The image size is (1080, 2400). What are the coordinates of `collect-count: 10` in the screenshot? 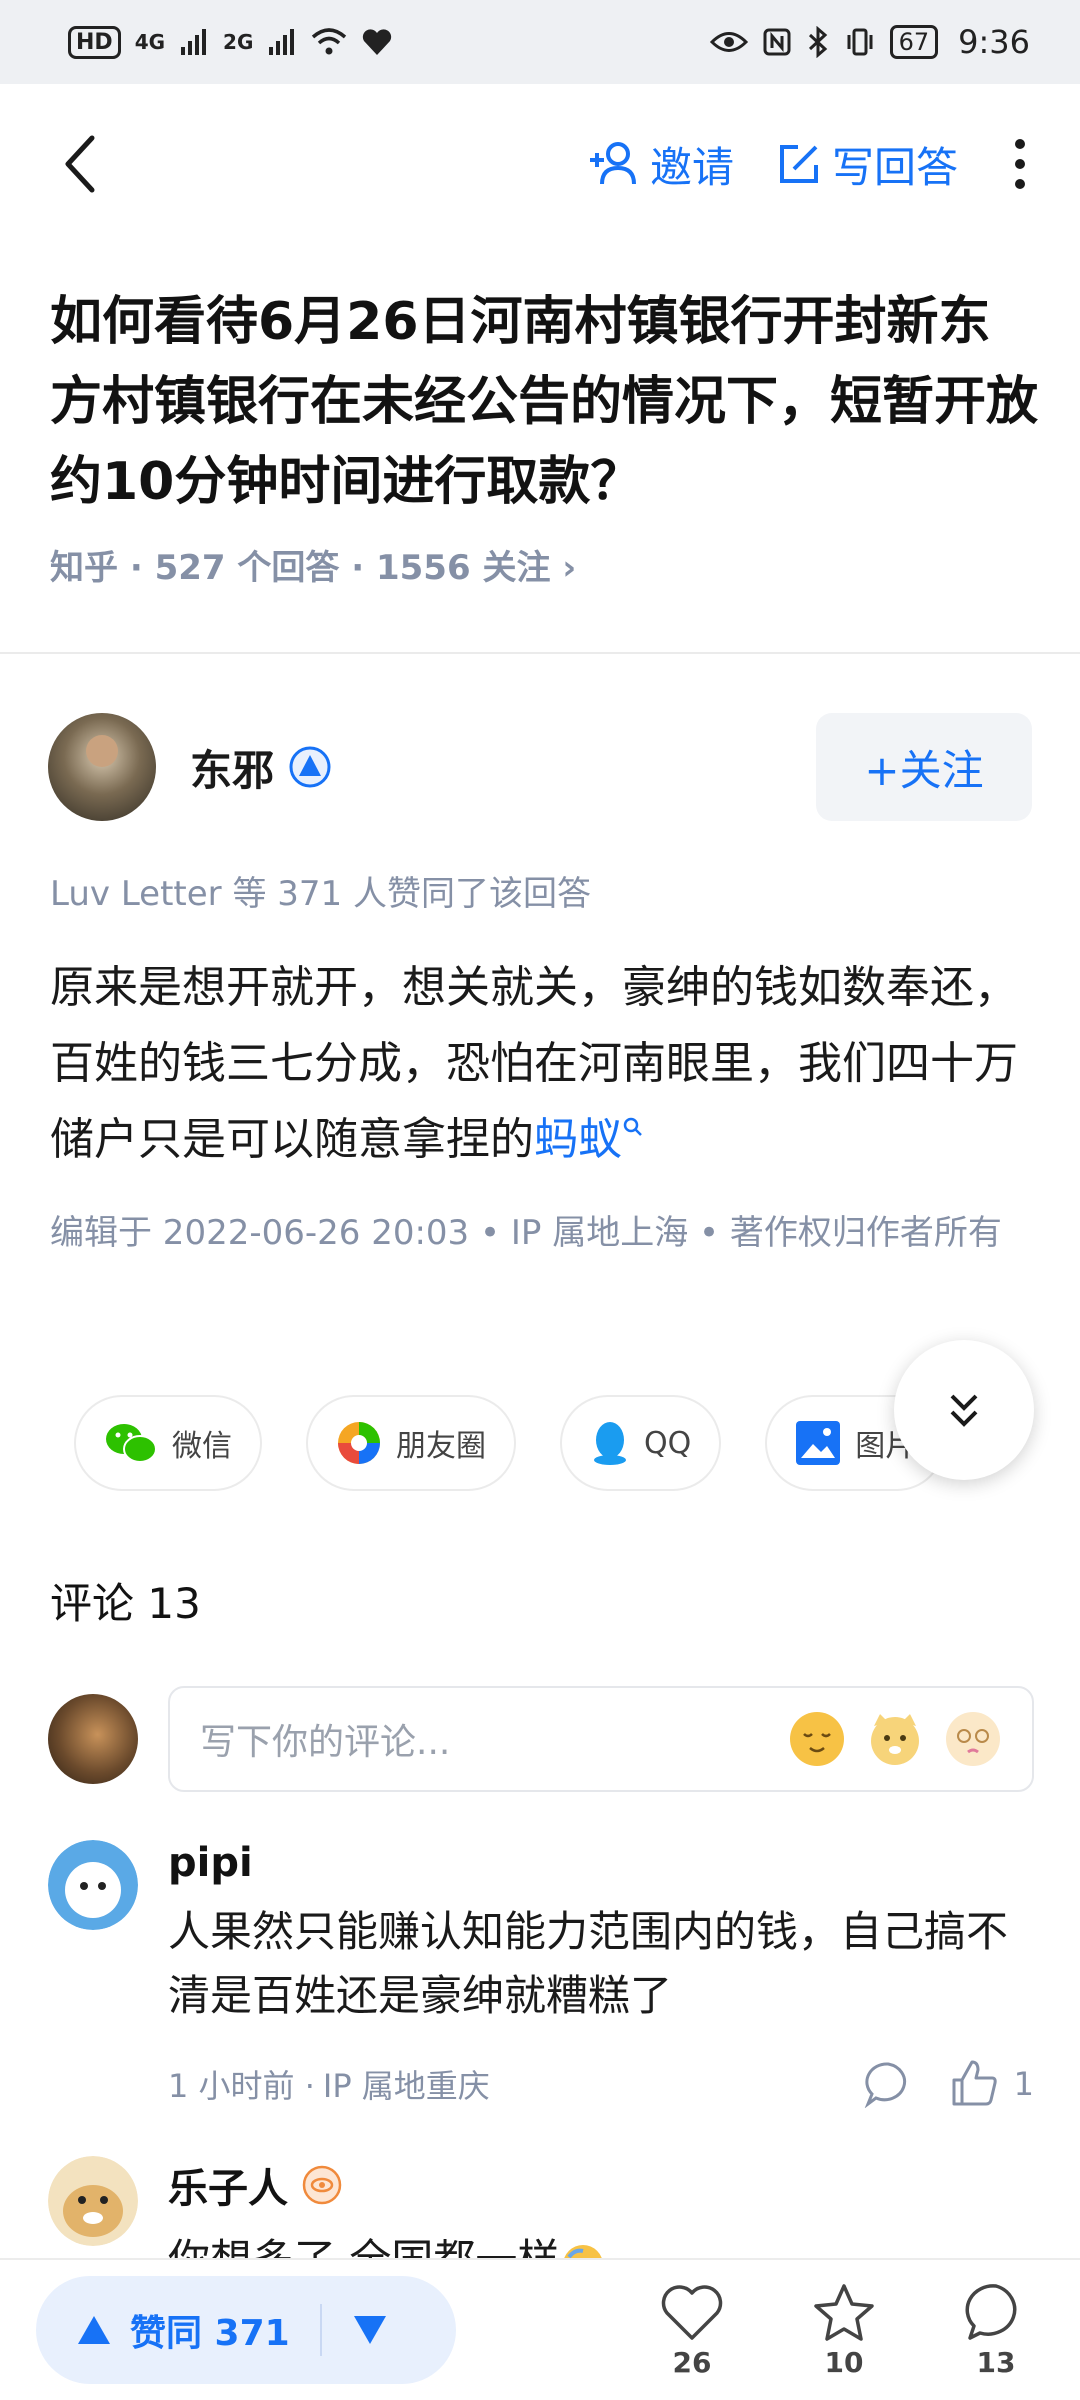 It's located at (844, 2362).